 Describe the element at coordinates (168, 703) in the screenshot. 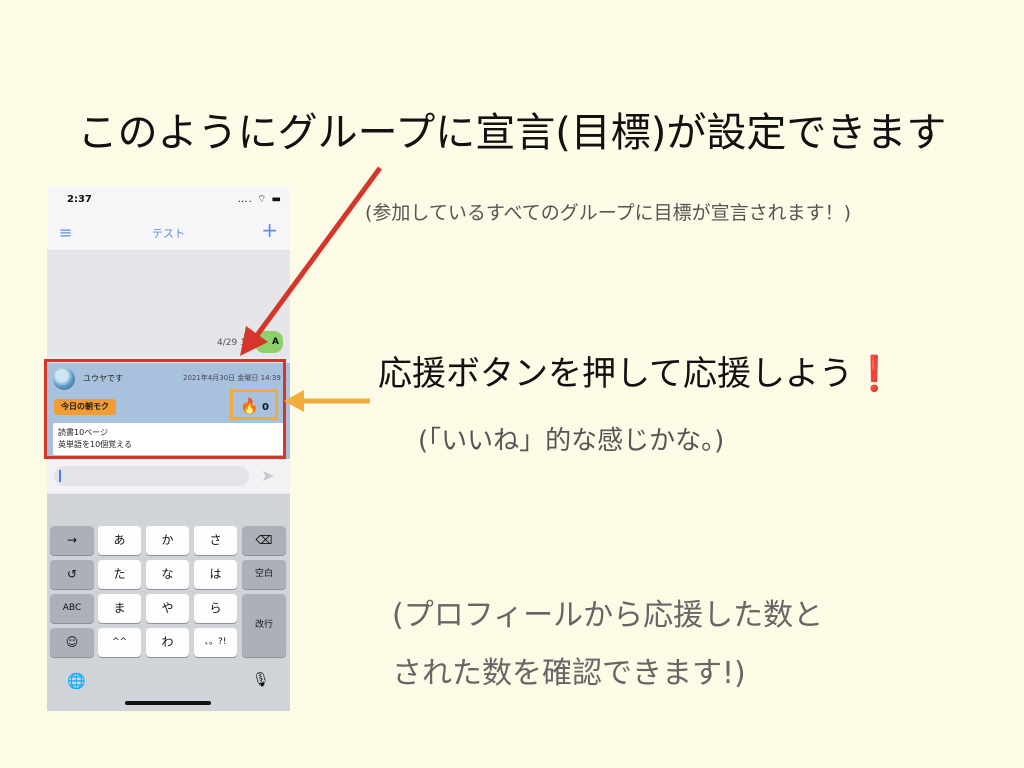

I see `home-indicator` at that location.